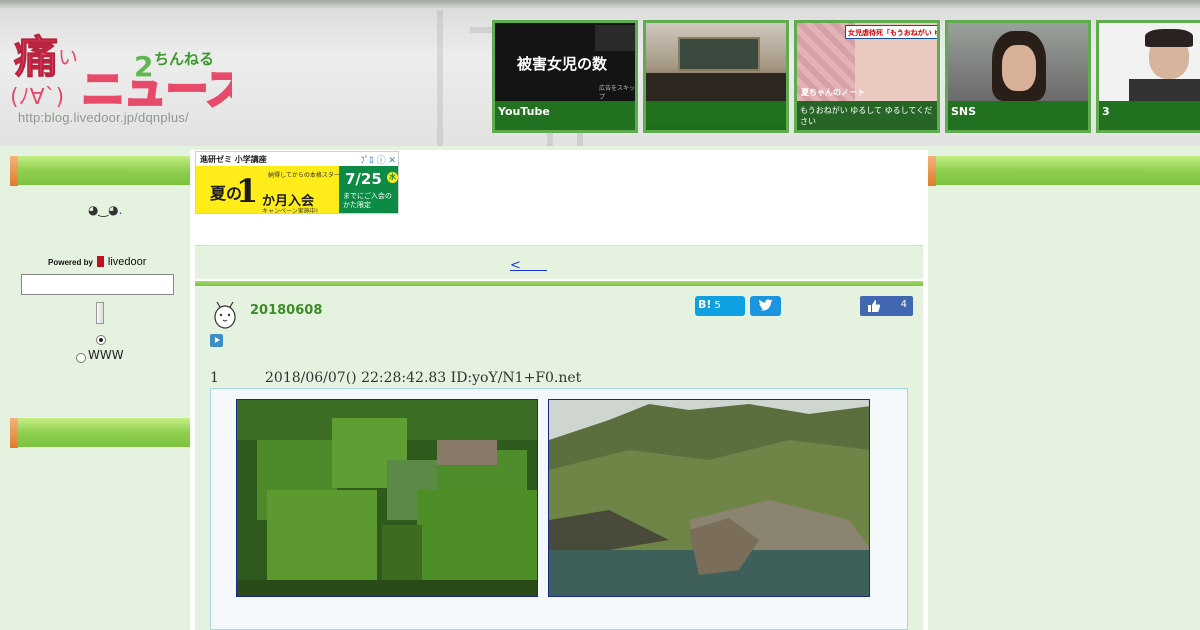 The height and width of the screenshot is (630, 1200). Describe the element at coordinates (290, 211) in the screenshot. I see `ad-text-campaign: キャンペーン実施中!` at that location.